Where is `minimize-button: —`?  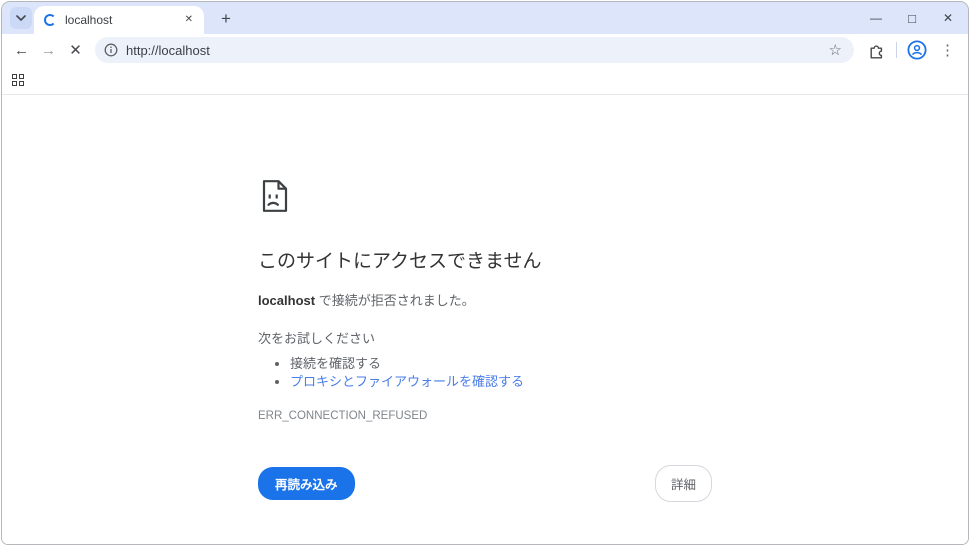 minimize-button: — is located at coordinates (876, 18).